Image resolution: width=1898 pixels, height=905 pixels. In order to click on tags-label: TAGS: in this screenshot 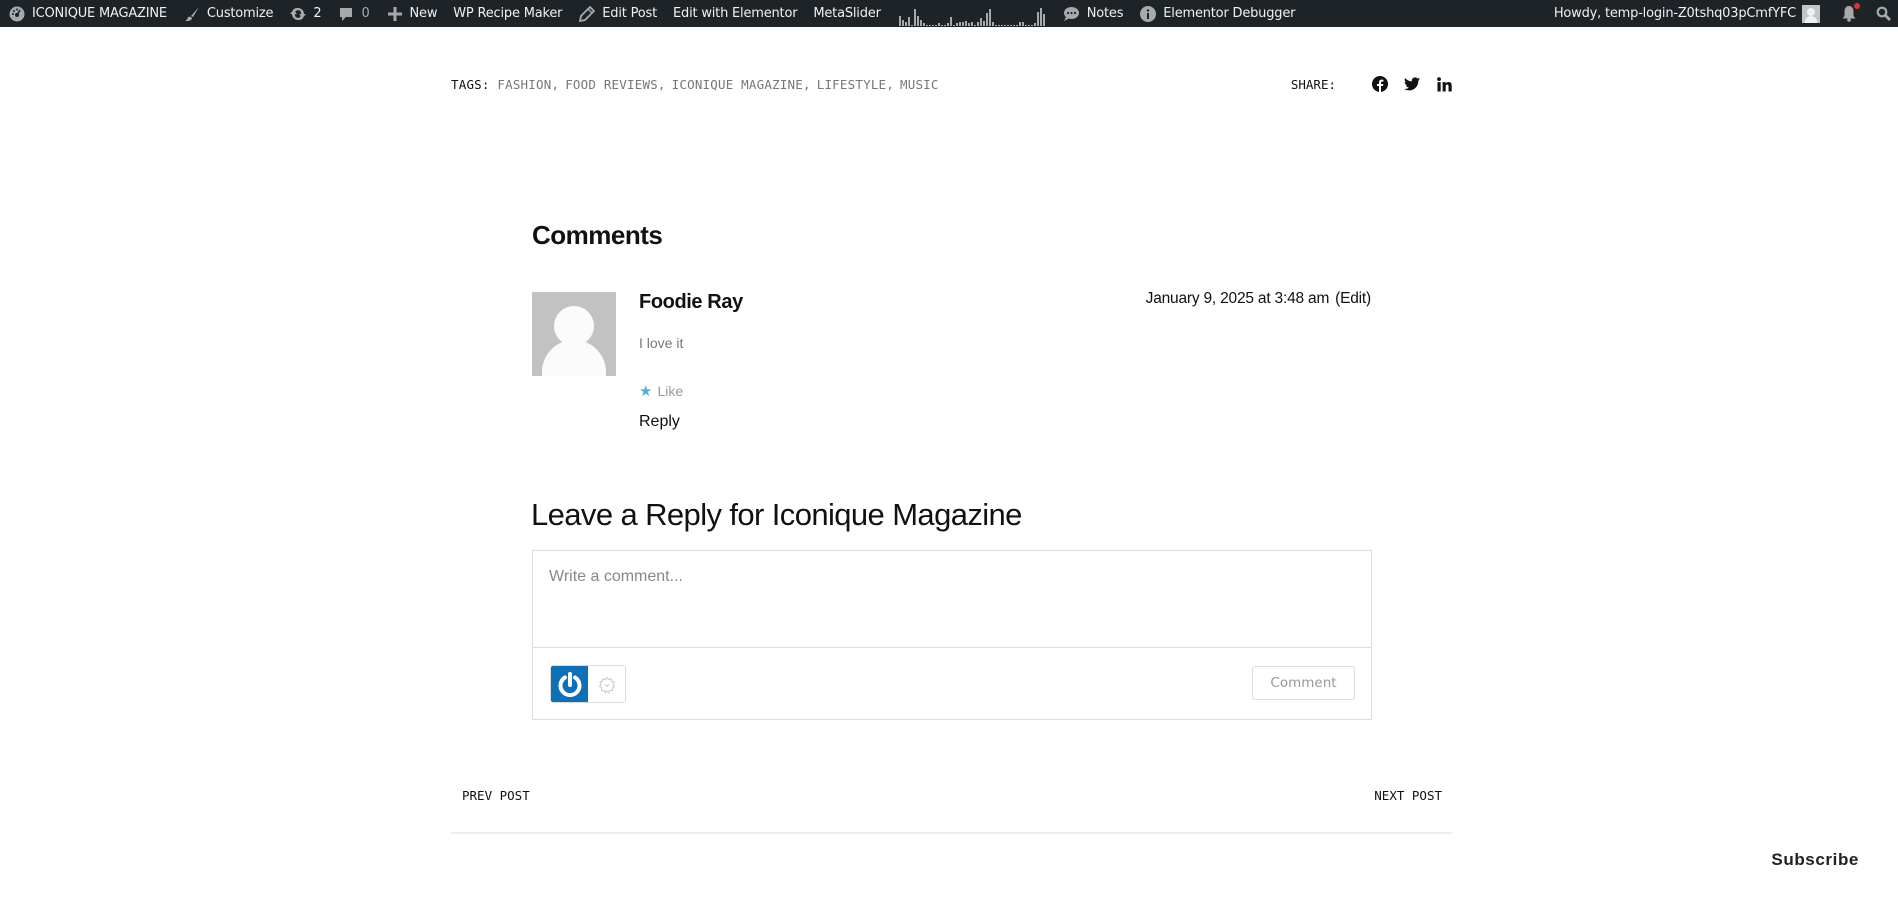, I will do `click(470, 84)`.